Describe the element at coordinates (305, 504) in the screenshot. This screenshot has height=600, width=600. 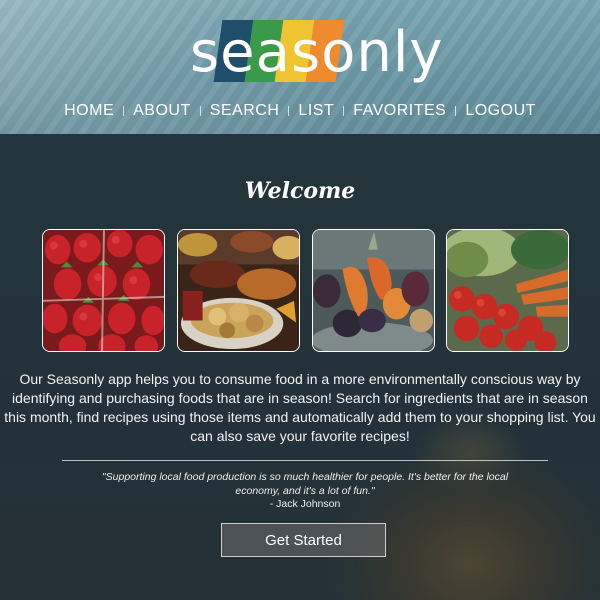
I see `testimonial-author: - Jack Johnson` at that location.